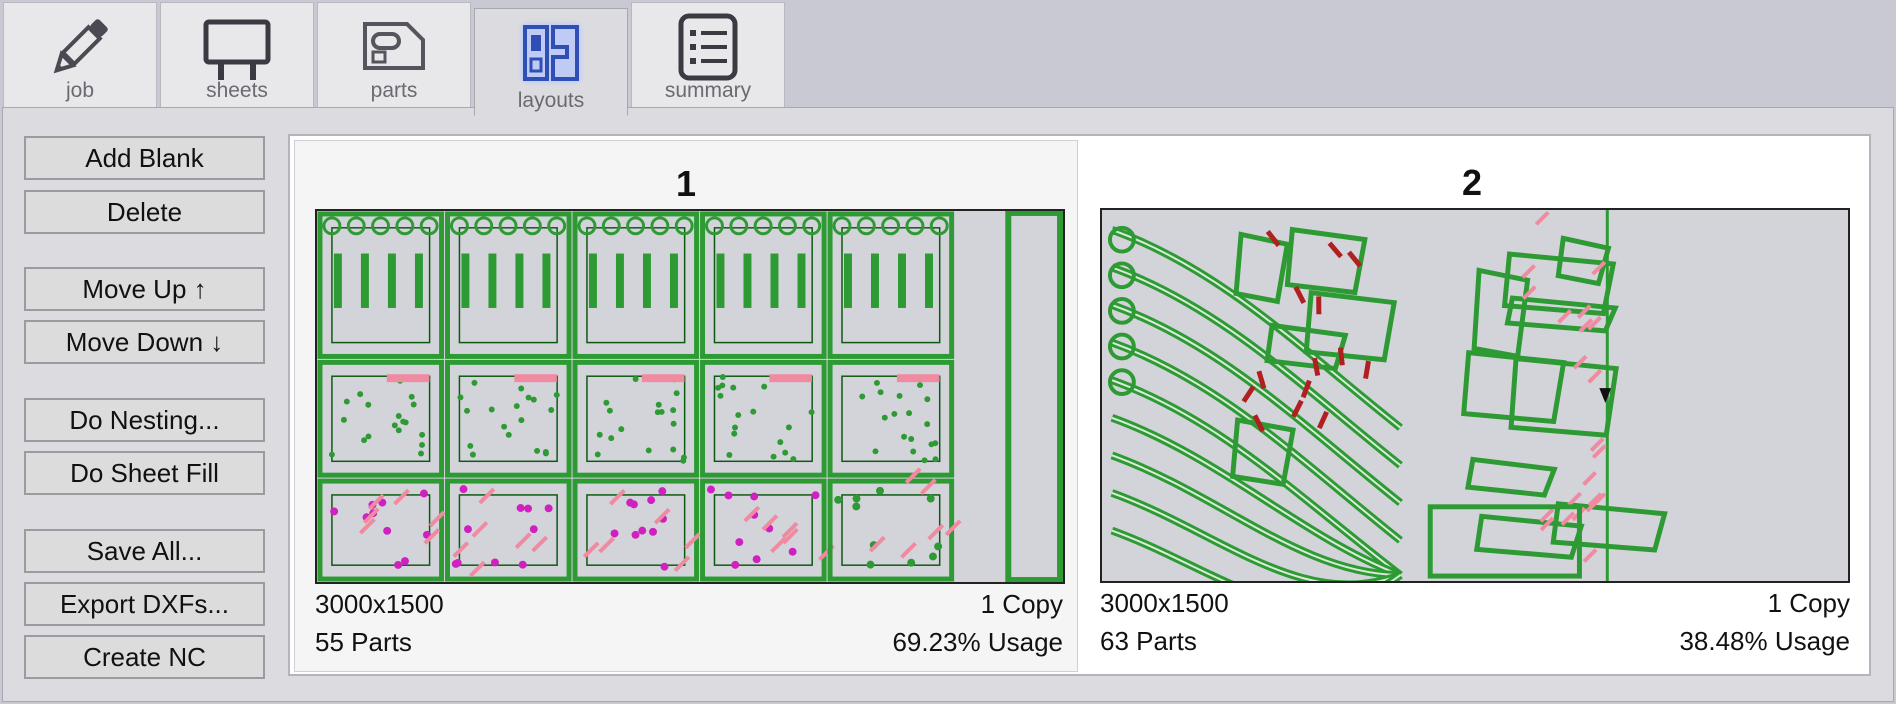 The width and height of the screenshot is (1896, 704). What do you see at coordinates (551, 53) in the screenshot?
I see `layouts-icon` at bounding box center [551, 53].